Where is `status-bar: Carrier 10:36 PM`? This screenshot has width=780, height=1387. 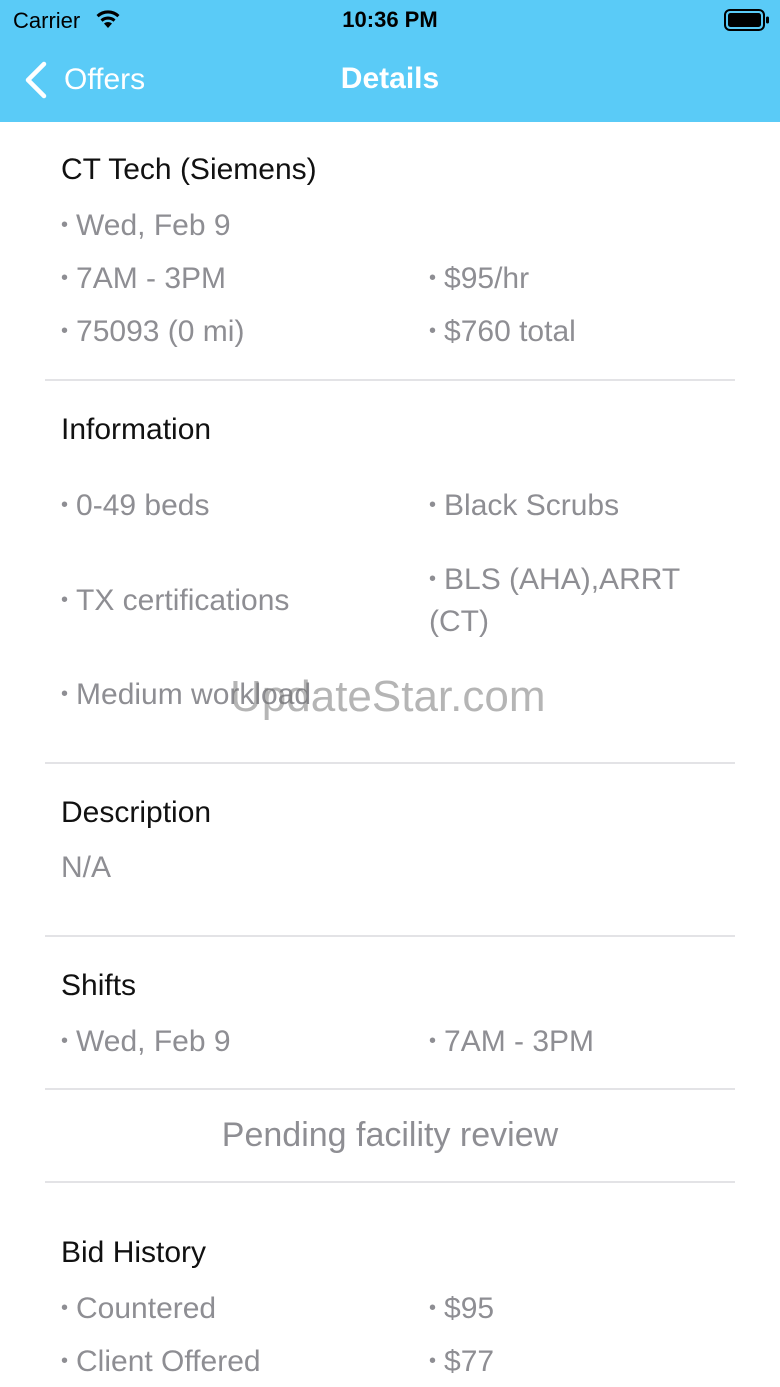 status-bar: Carrier 10:36 PM is located at coordinates (390, 20).